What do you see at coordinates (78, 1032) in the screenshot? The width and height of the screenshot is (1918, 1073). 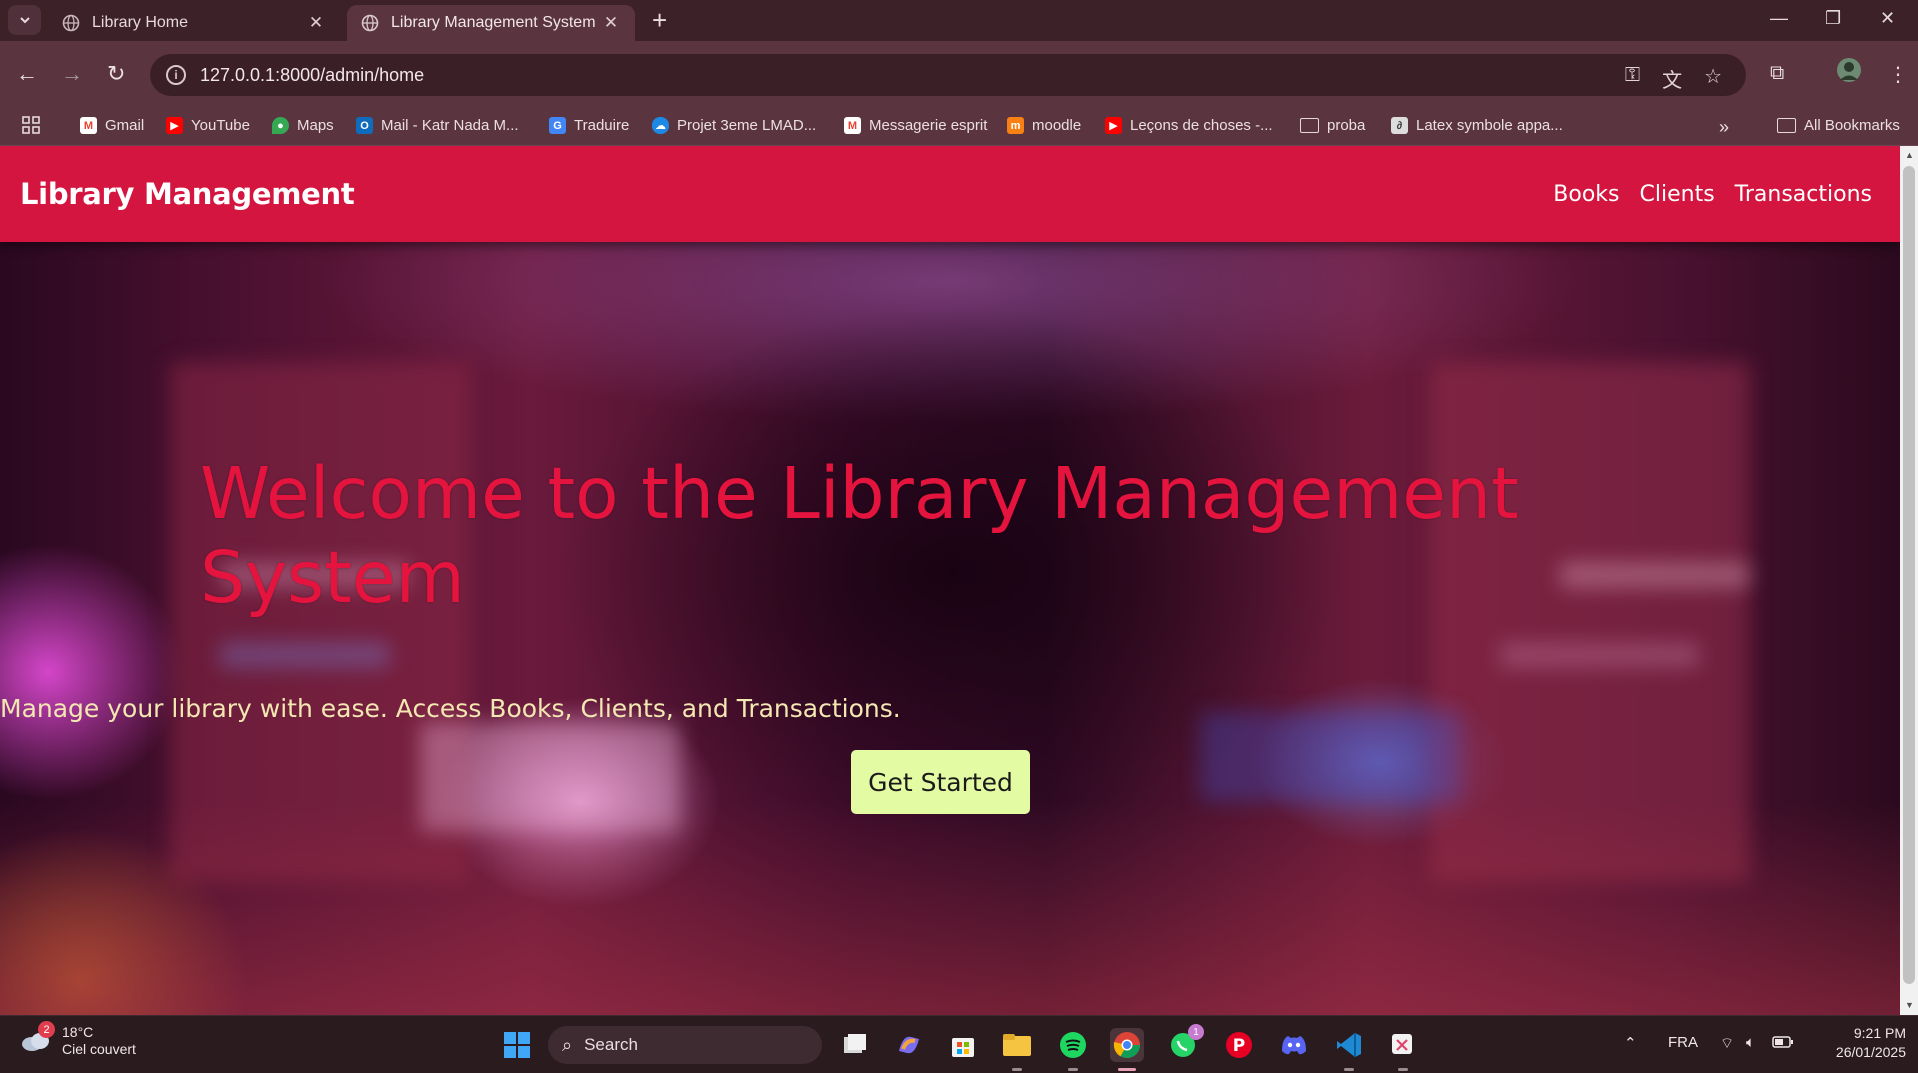 I see `weather-temp: 18°C` at bounding box center [78, 1032].